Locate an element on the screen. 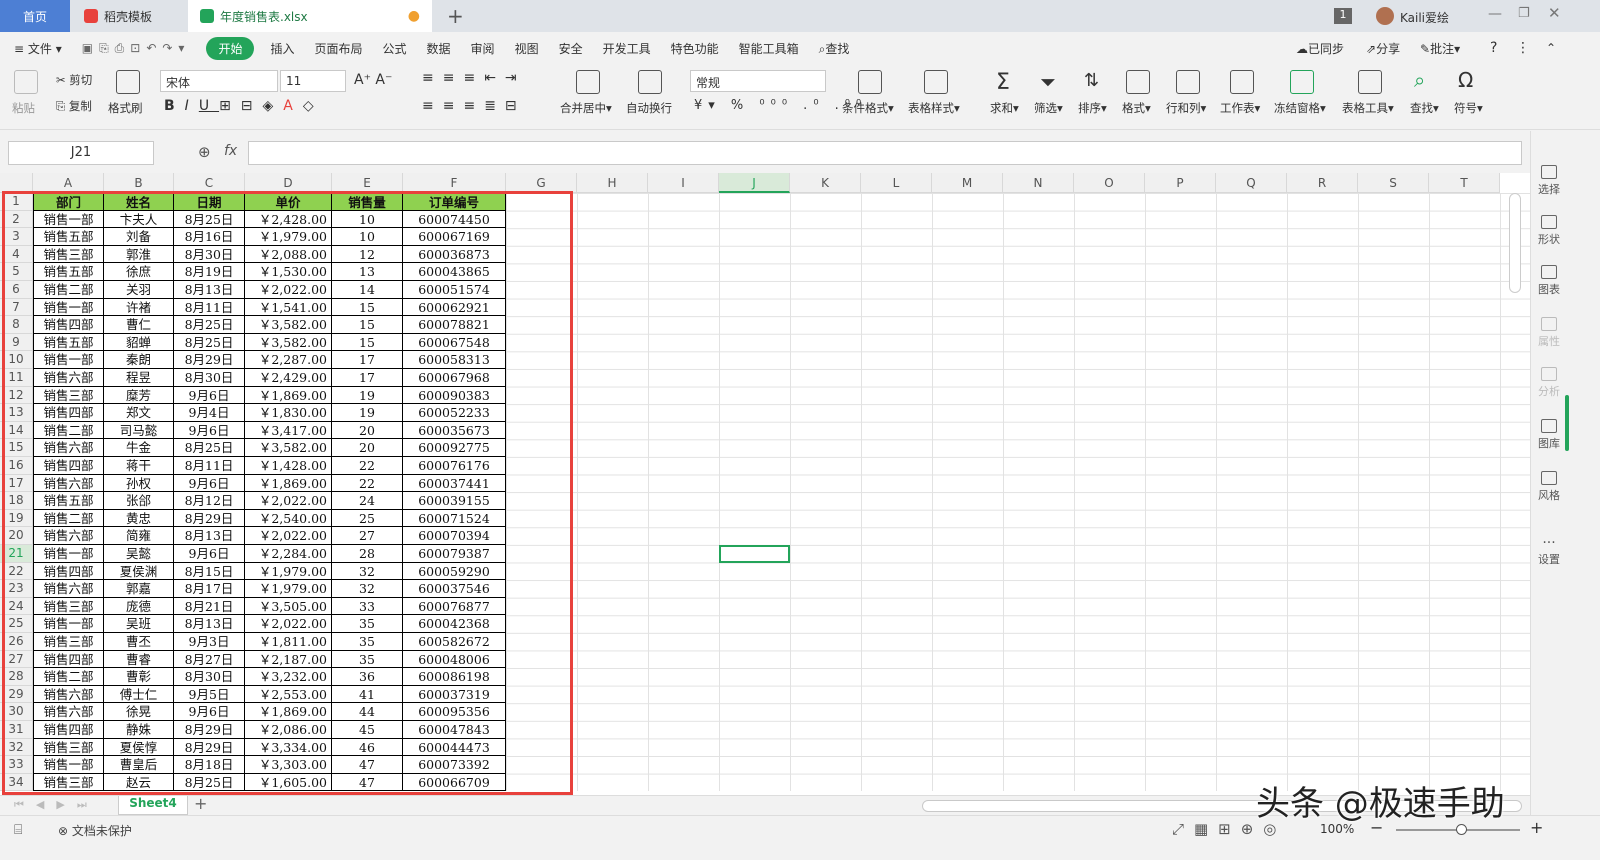 The height and width of the screenshot is (860, 1600). column-header: B is located at coordinates (139, 183).